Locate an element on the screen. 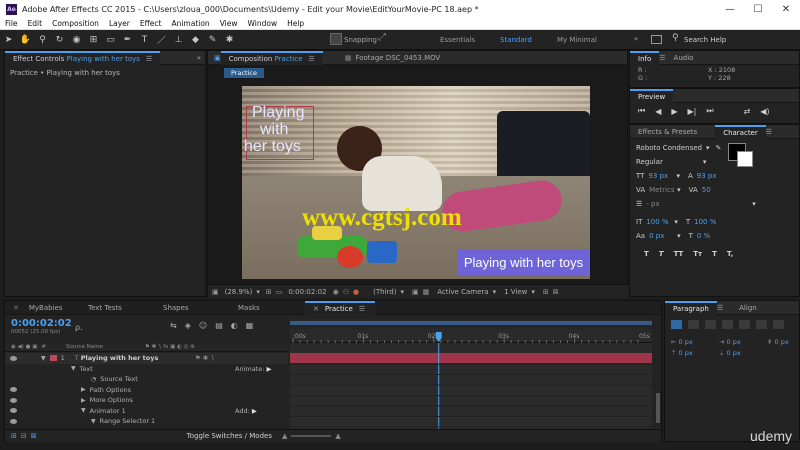 The image size is (800, 450). transparency-grid-icon: ▦ is located at coordinates (426, 292).